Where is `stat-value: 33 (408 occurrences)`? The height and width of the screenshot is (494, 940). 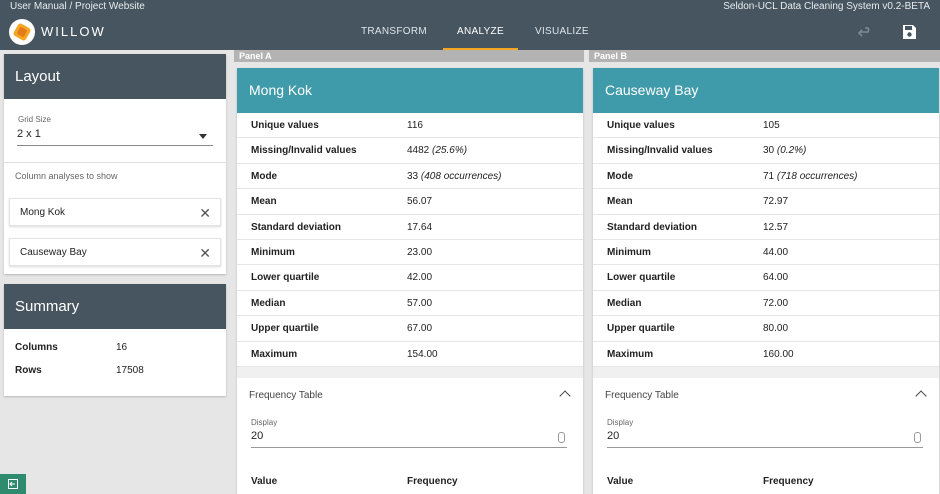 stat-value: 33 (408 occurrences) is located at coordinates (454, 176).